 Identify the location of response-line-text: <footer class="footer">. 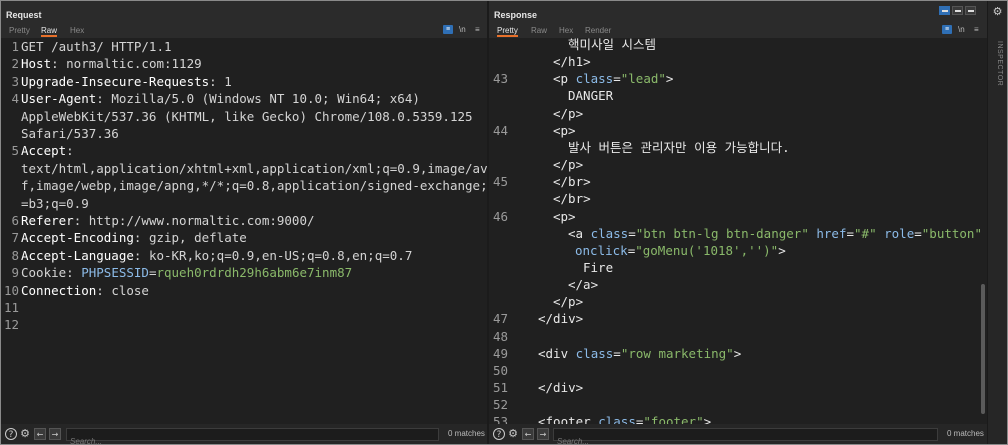
(625, 419).